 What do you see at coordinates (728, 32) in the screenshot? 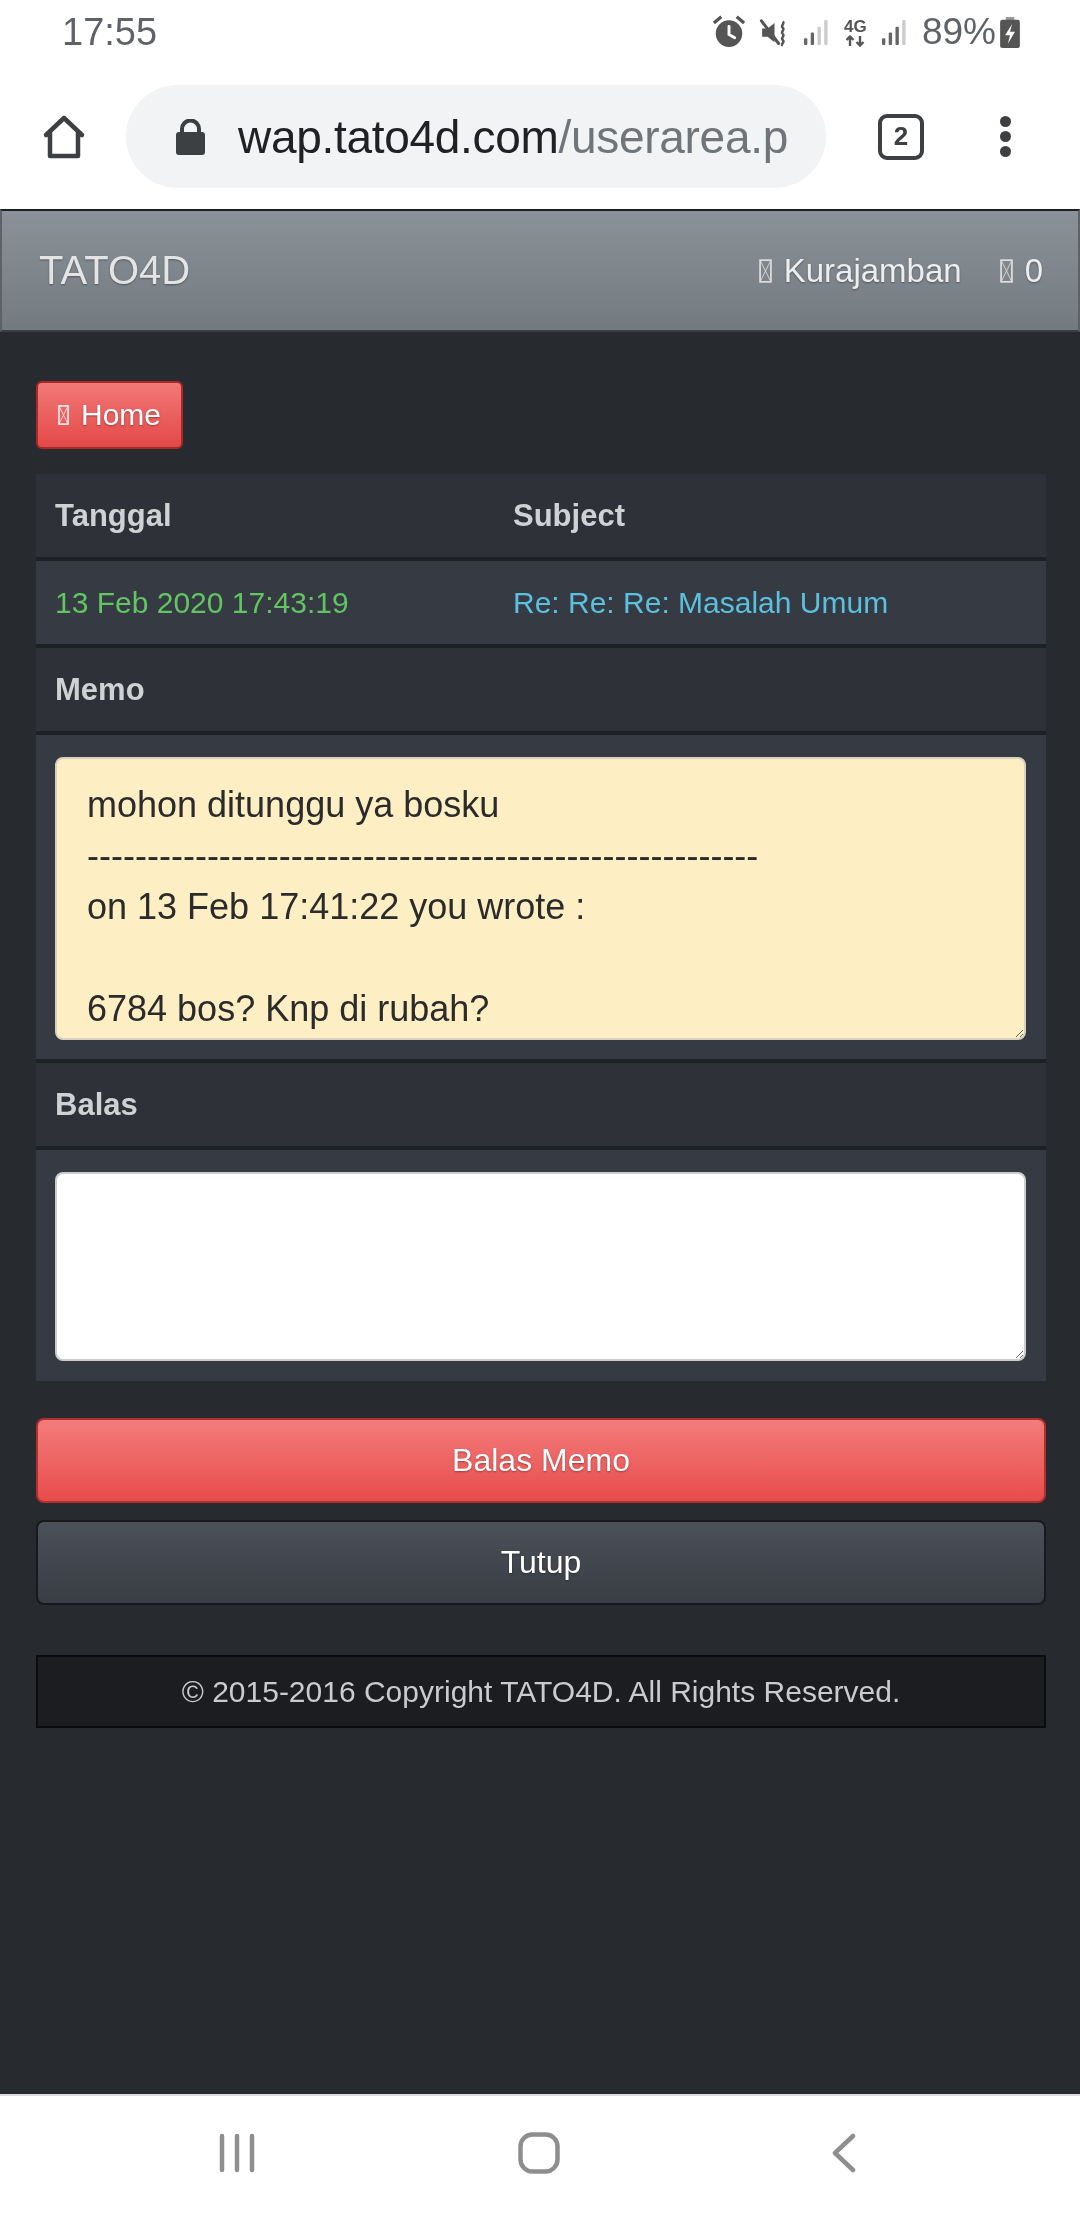
I see `alarm-clock-icon` at bounding box center [728, 32].